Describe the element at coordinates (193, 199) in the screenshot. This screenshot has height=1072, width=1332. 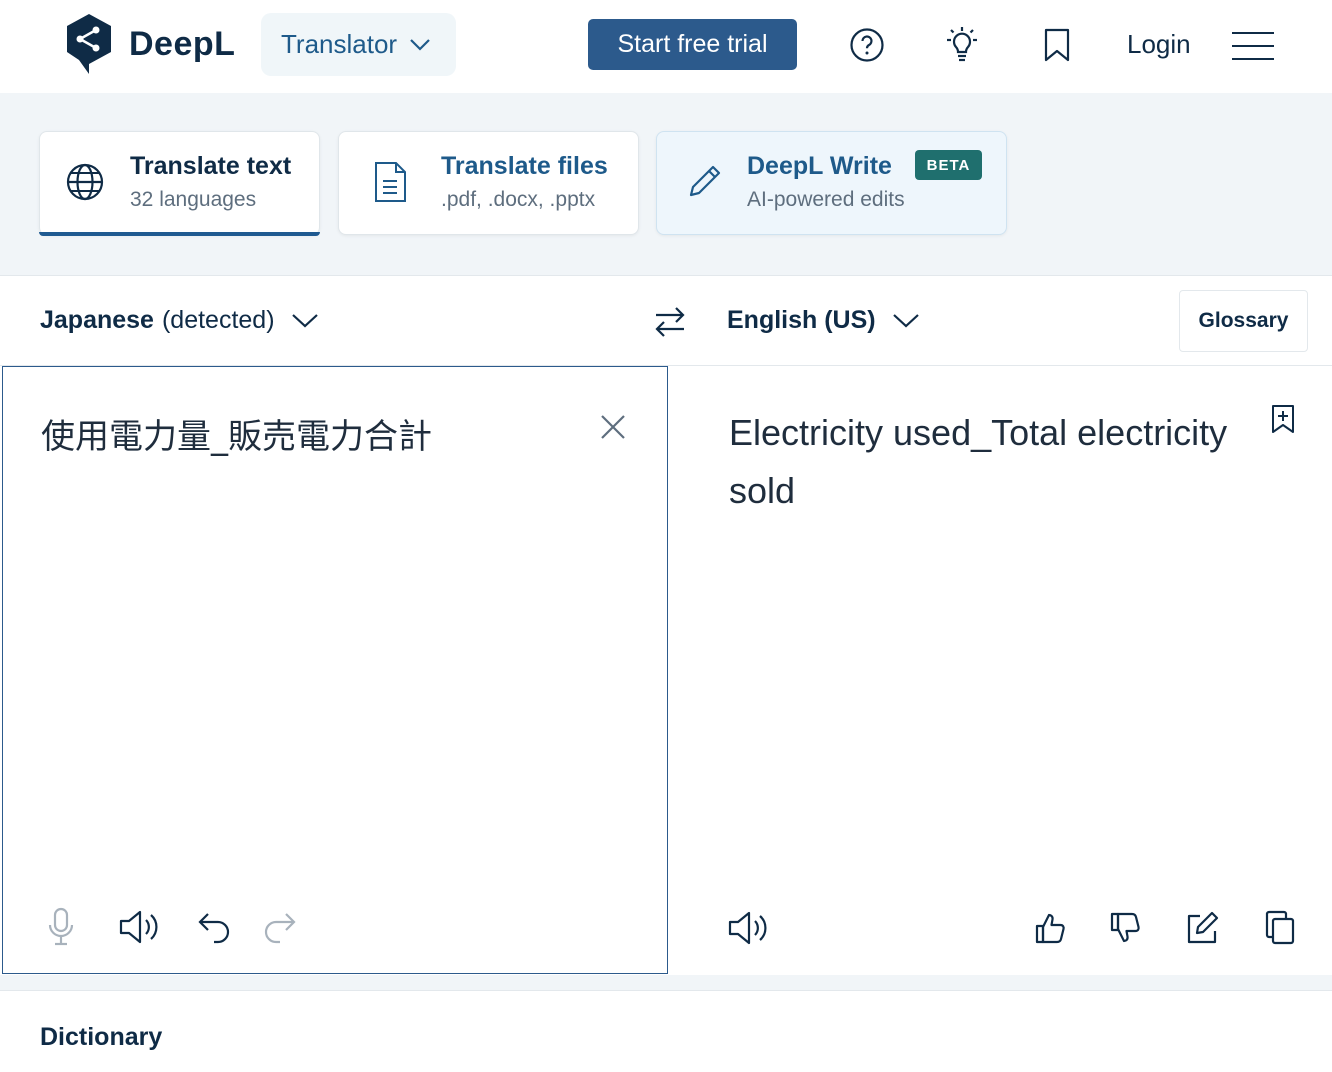
I see `tab-translate-text-subtitle: 32 languages` at that location.